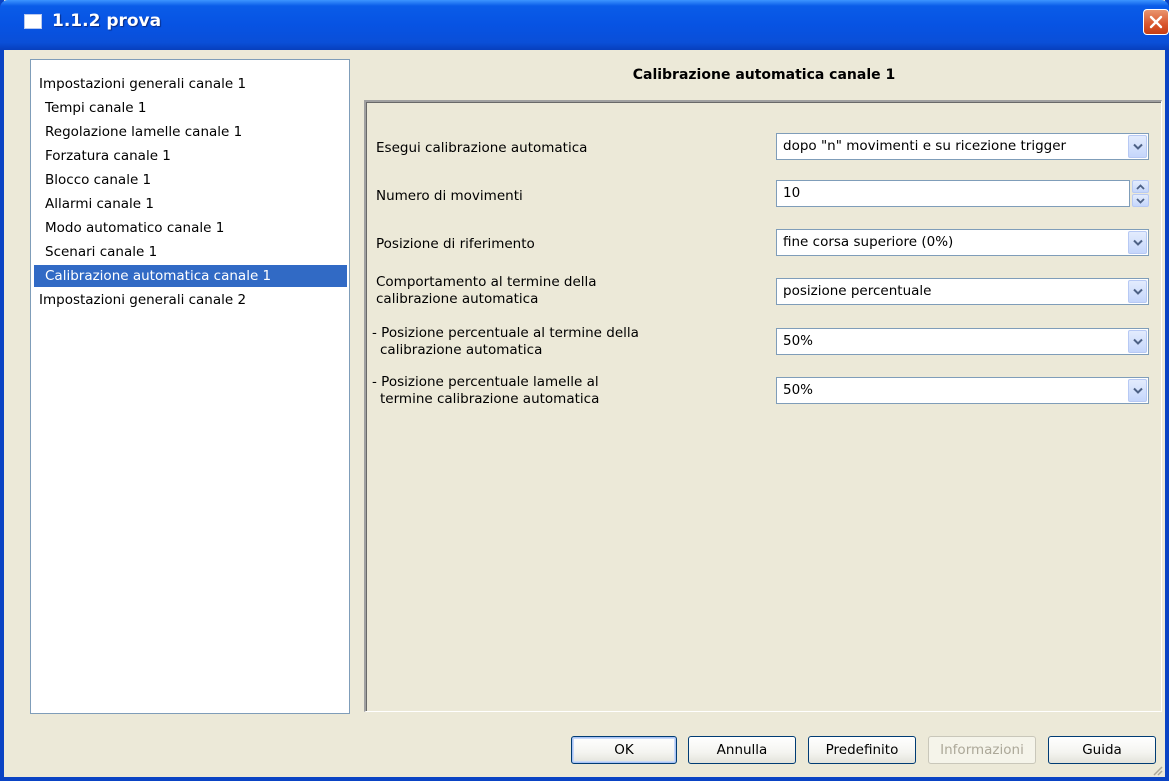 Image resolution: width=1169 pixels, height=781 pixels. Describe the element at coordinates (108, 156) in the screenshot. I see `tree-item-label: Forzatura canale 1` at that location.